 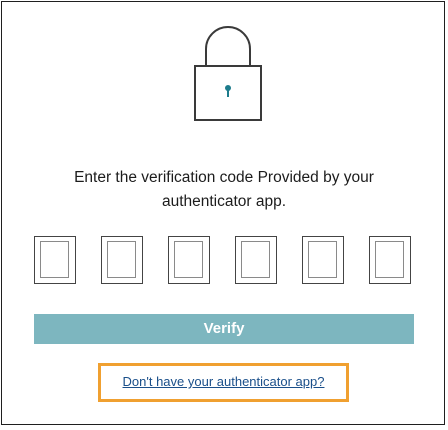 I want to click on instruction-line-2: authenticator app., so click(x=224, y=201).